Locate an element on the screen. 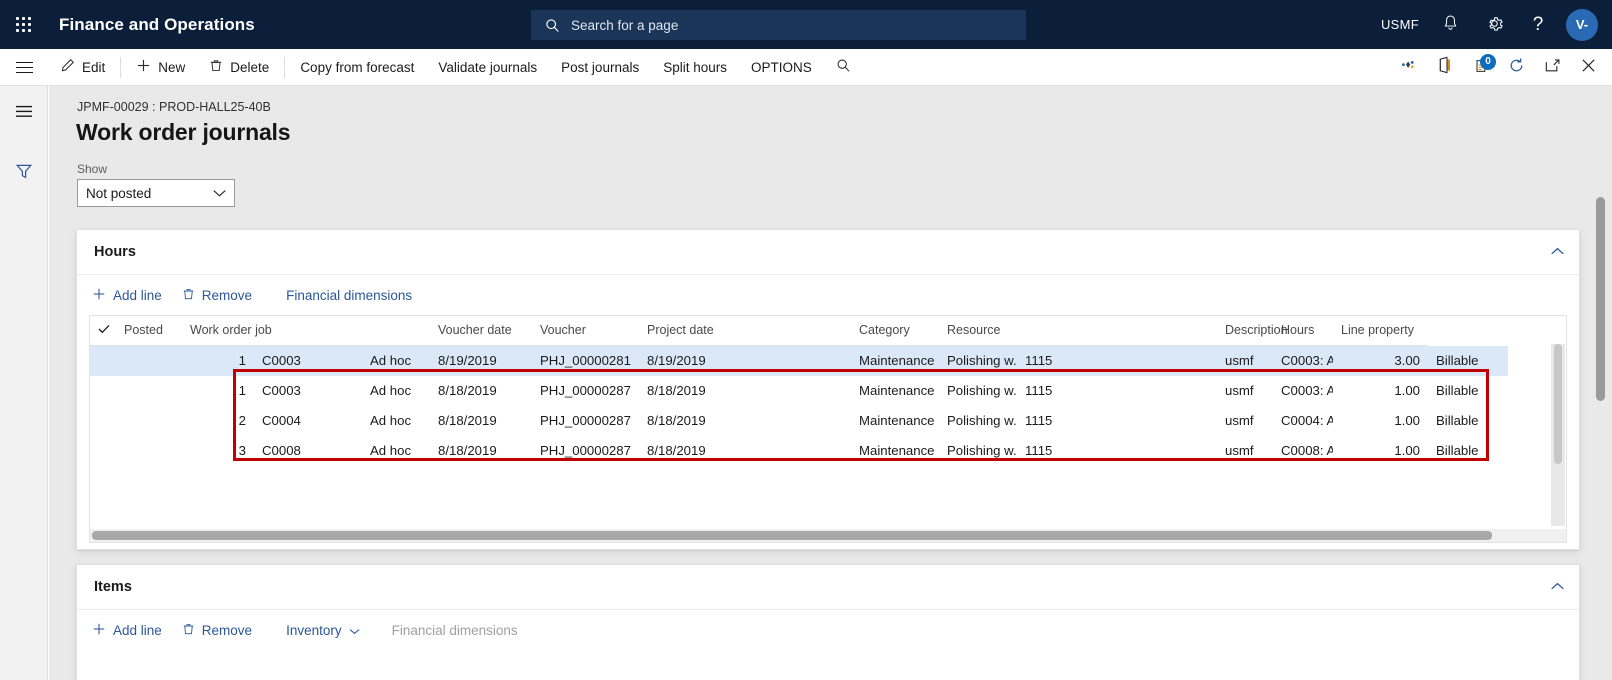 Image resolution: width=1612 pixels, height=680 pixels. hours-remove-button: Remove is located at coordinates (217, 295).